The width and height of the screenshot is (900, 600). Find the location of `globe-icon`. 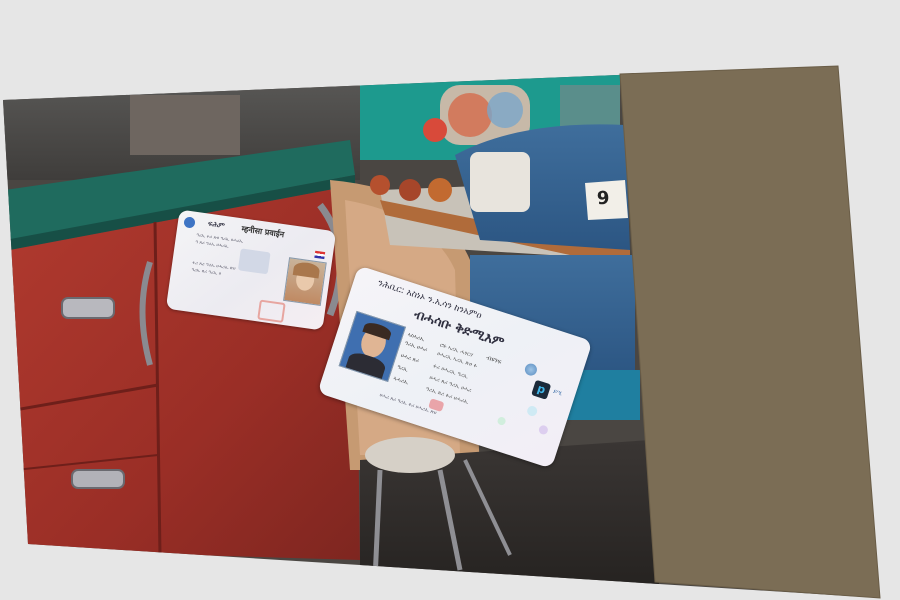

globe-icon is located at coordinates (531, 370).